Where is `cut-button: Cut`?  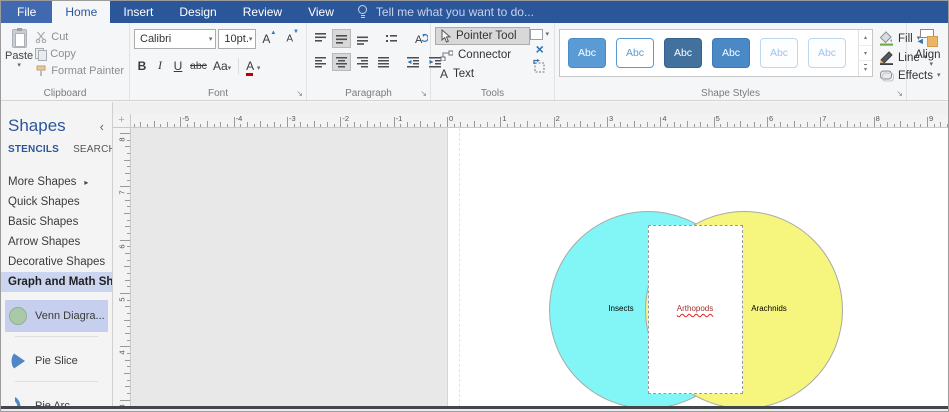
cut-button: Cut is located at coordinates (79, 37).